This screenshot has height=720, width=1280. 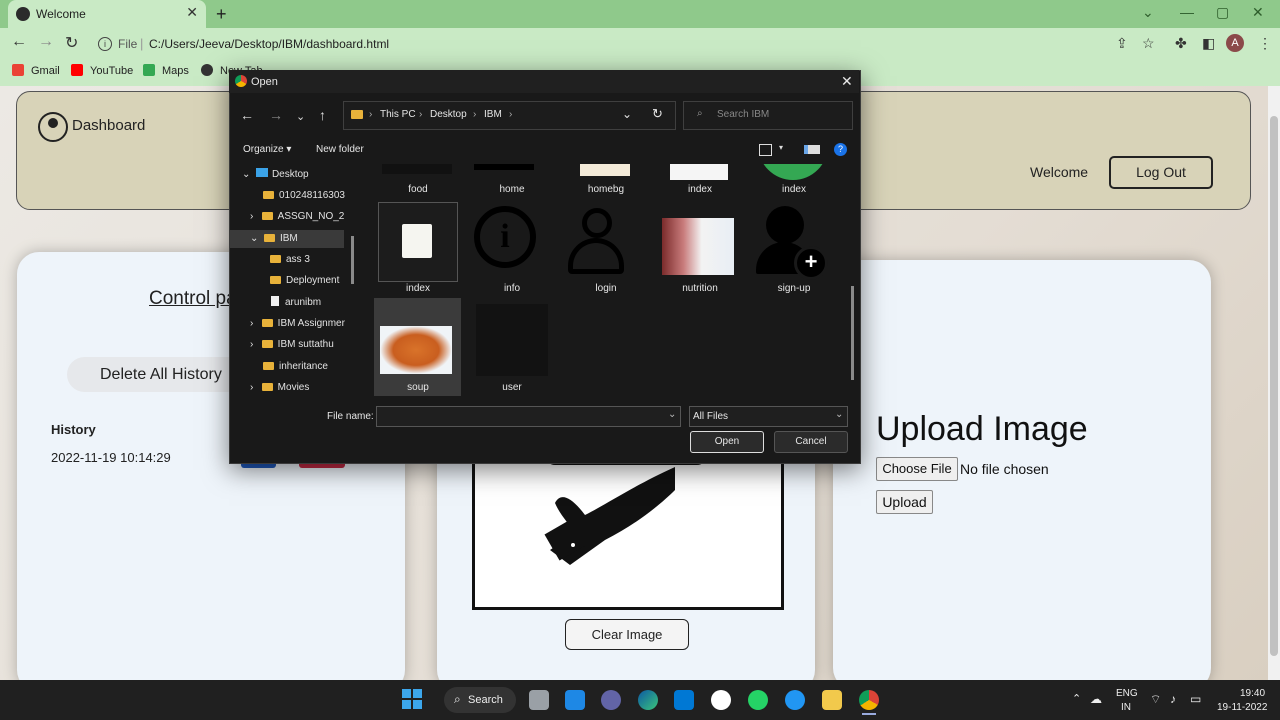 I want to click on nav-item-folder: 010248116303, so click(x=304, y=195).